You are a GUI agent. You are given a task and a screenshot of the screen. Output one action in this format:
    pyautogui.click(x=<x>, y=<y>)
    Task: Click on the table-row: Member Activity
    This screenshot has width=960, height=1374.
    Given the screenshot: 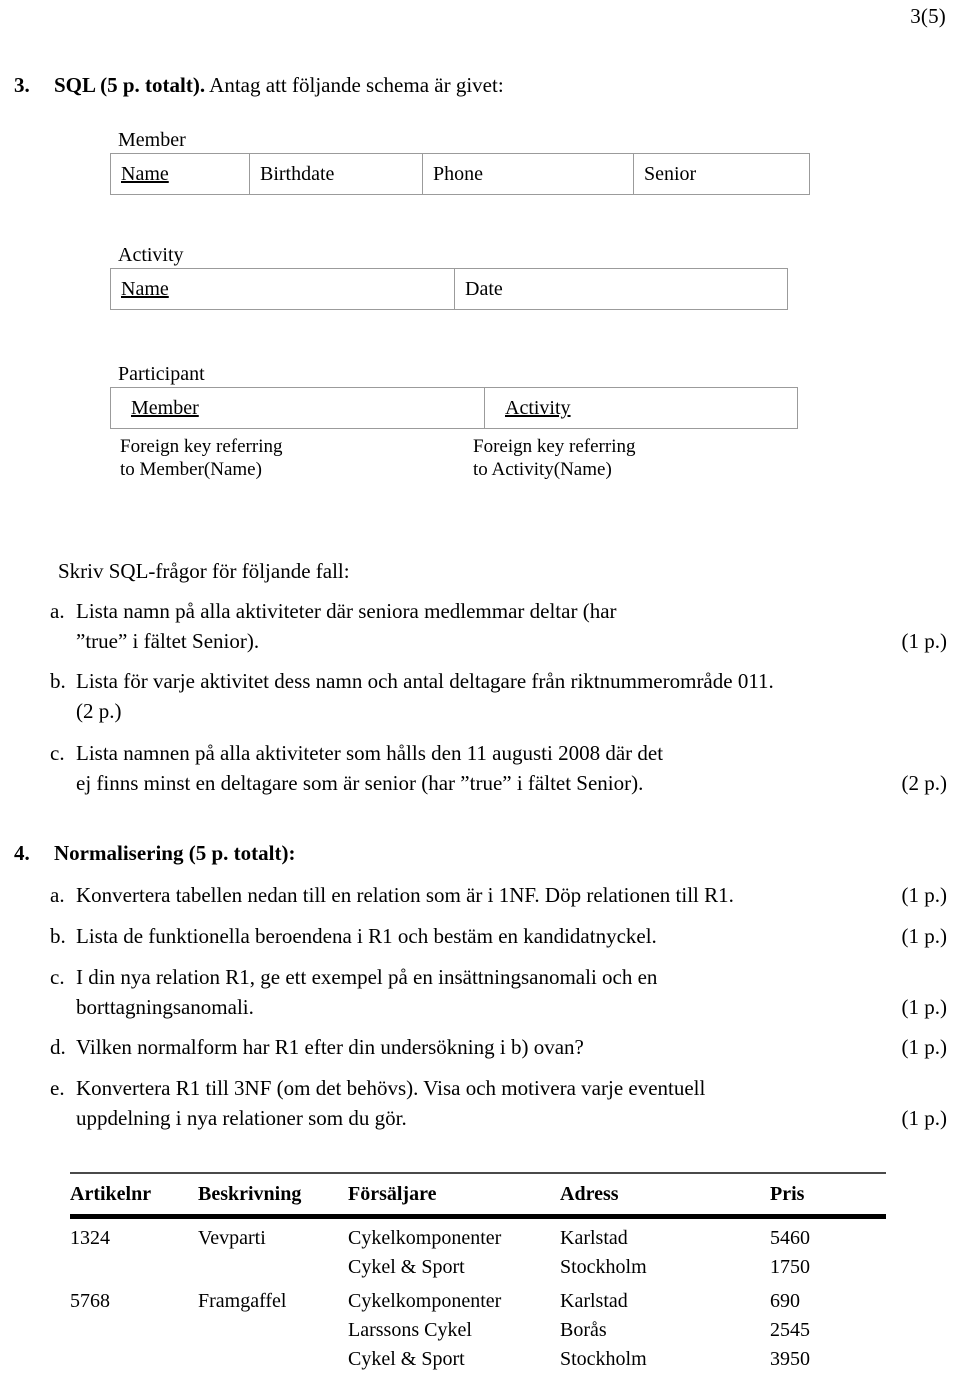 What is the action you would take?
    pyautogui.click(x=454, y=408)
    